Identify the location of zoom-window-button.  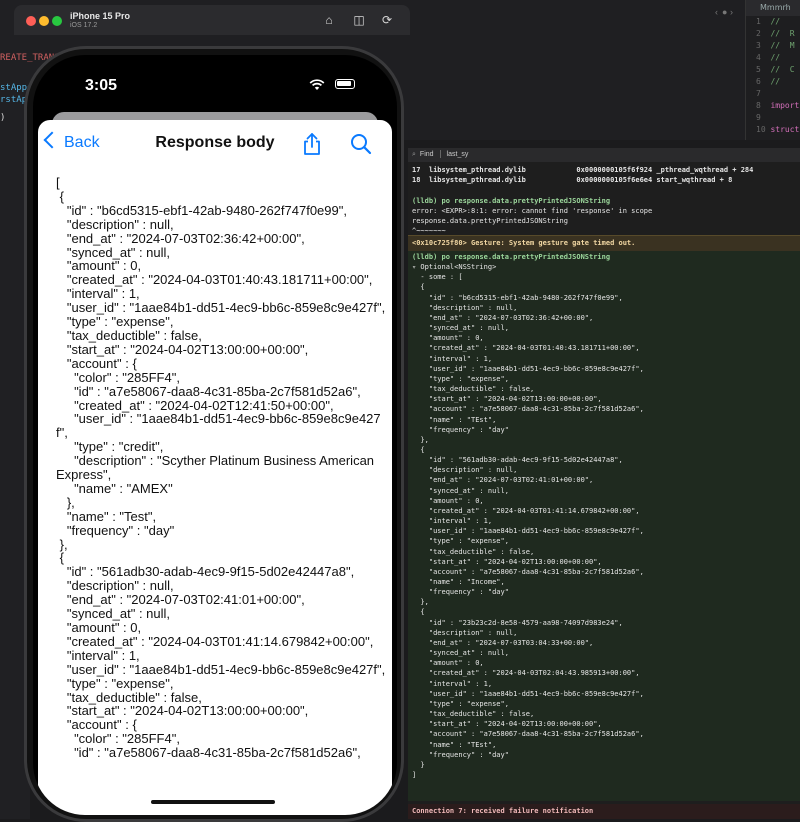
(57, 21).